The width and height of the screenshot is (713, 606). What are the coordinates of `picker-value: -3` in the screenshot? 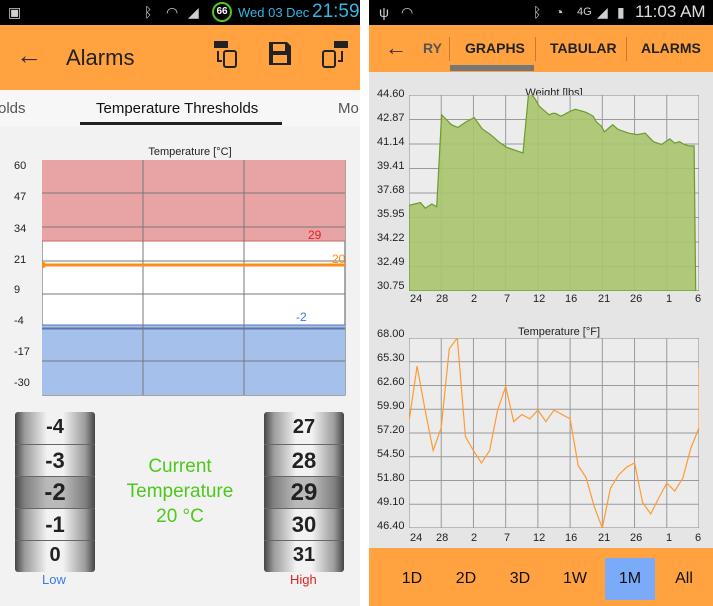 It's located at (55, 461).